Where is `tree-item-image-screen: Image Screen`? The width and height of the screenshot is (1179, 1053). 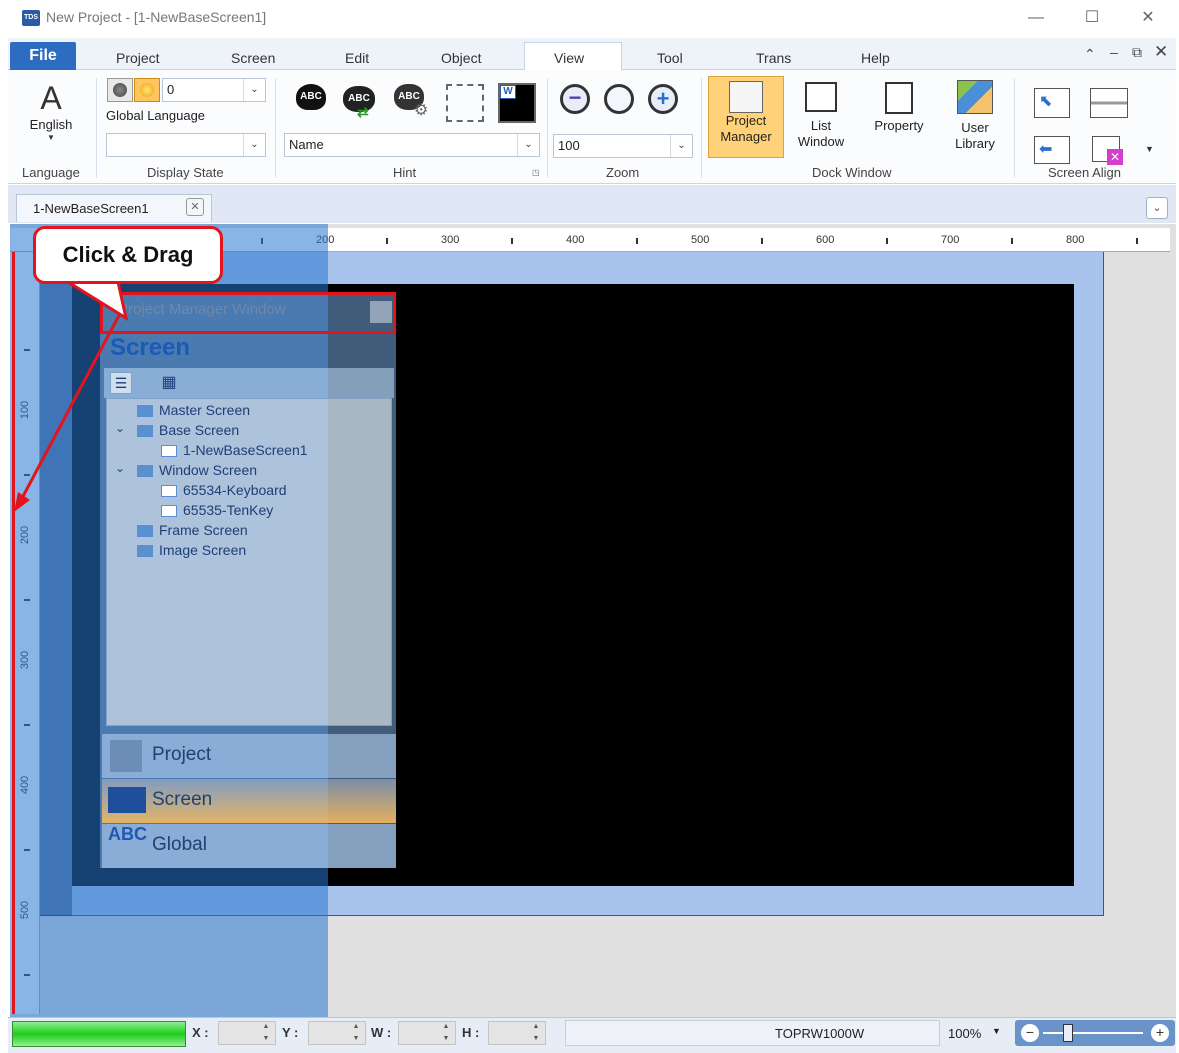 tree-item-image-screen: Image Screen is located at coordinates (191, 550).